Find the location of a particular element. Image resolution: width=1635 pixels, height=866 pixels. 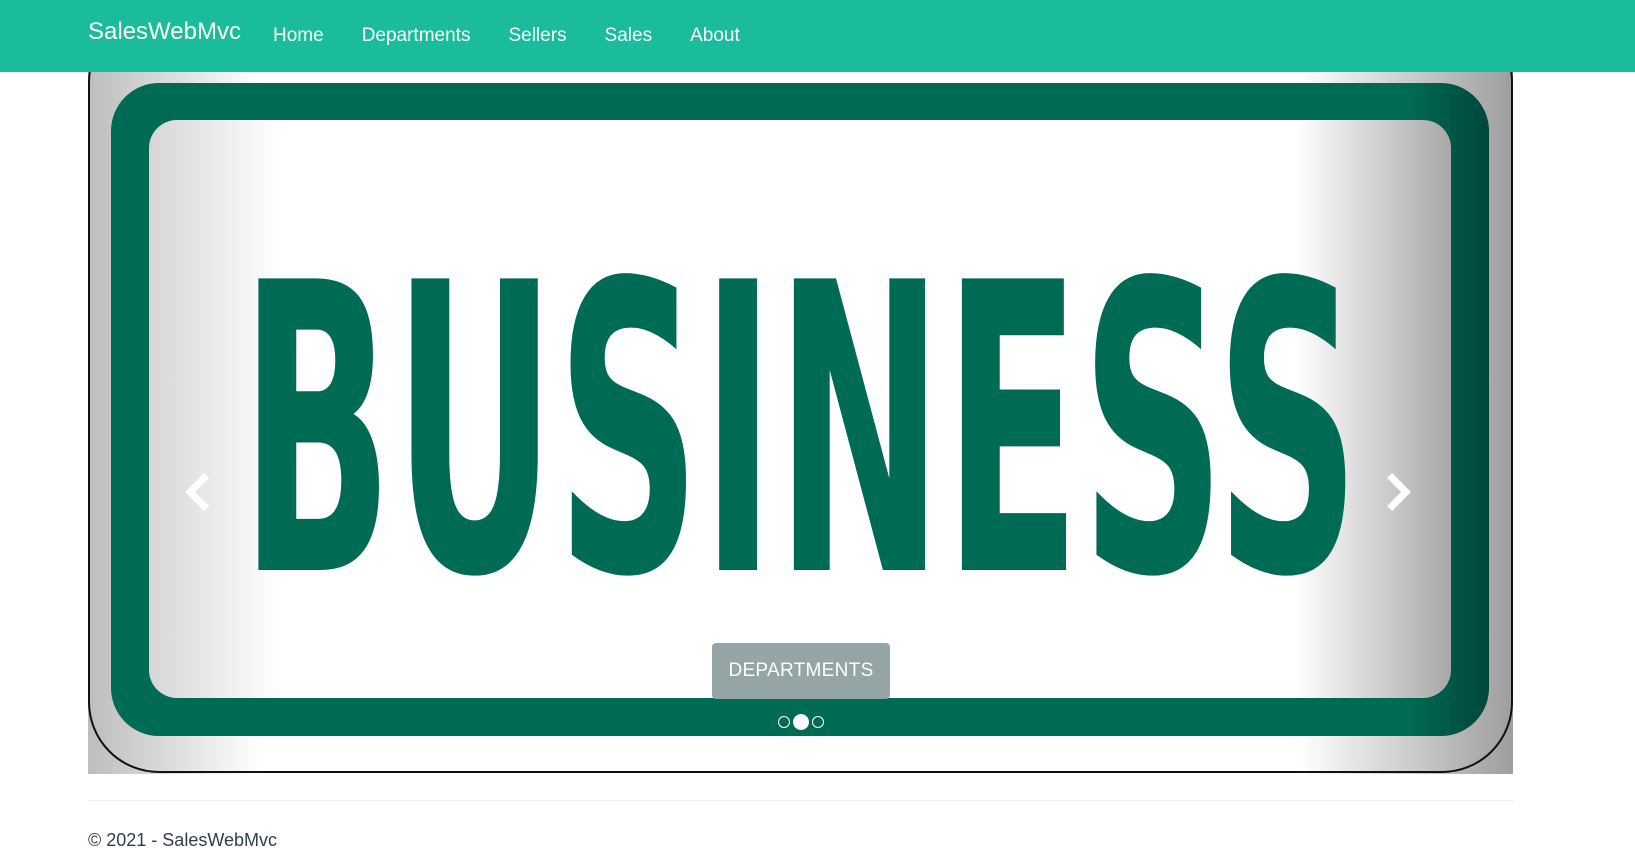

nav-sellers: Sellers is located at coordinates (537, 36).